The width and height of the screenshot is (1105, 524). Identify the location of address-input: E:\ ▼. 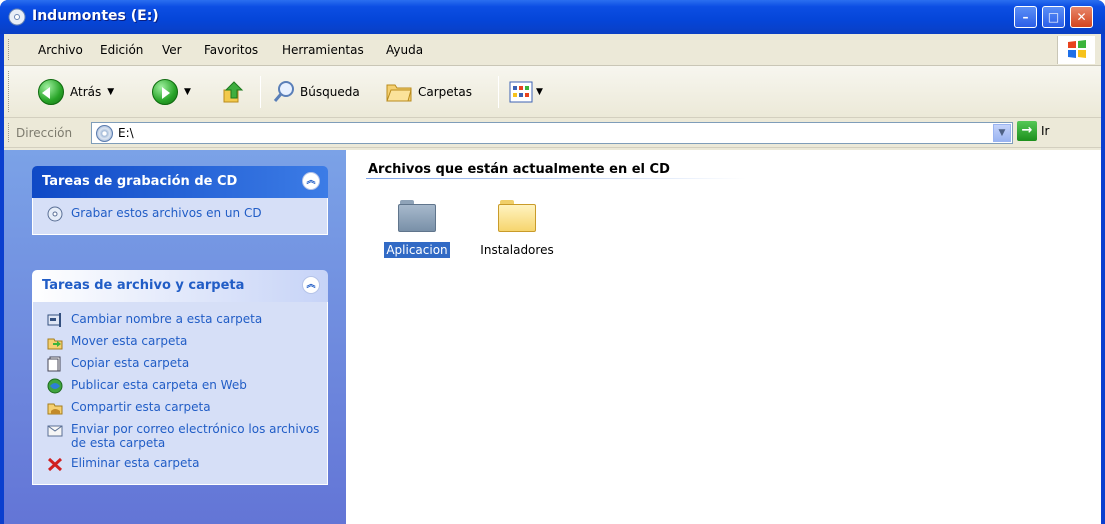
(552, 133).